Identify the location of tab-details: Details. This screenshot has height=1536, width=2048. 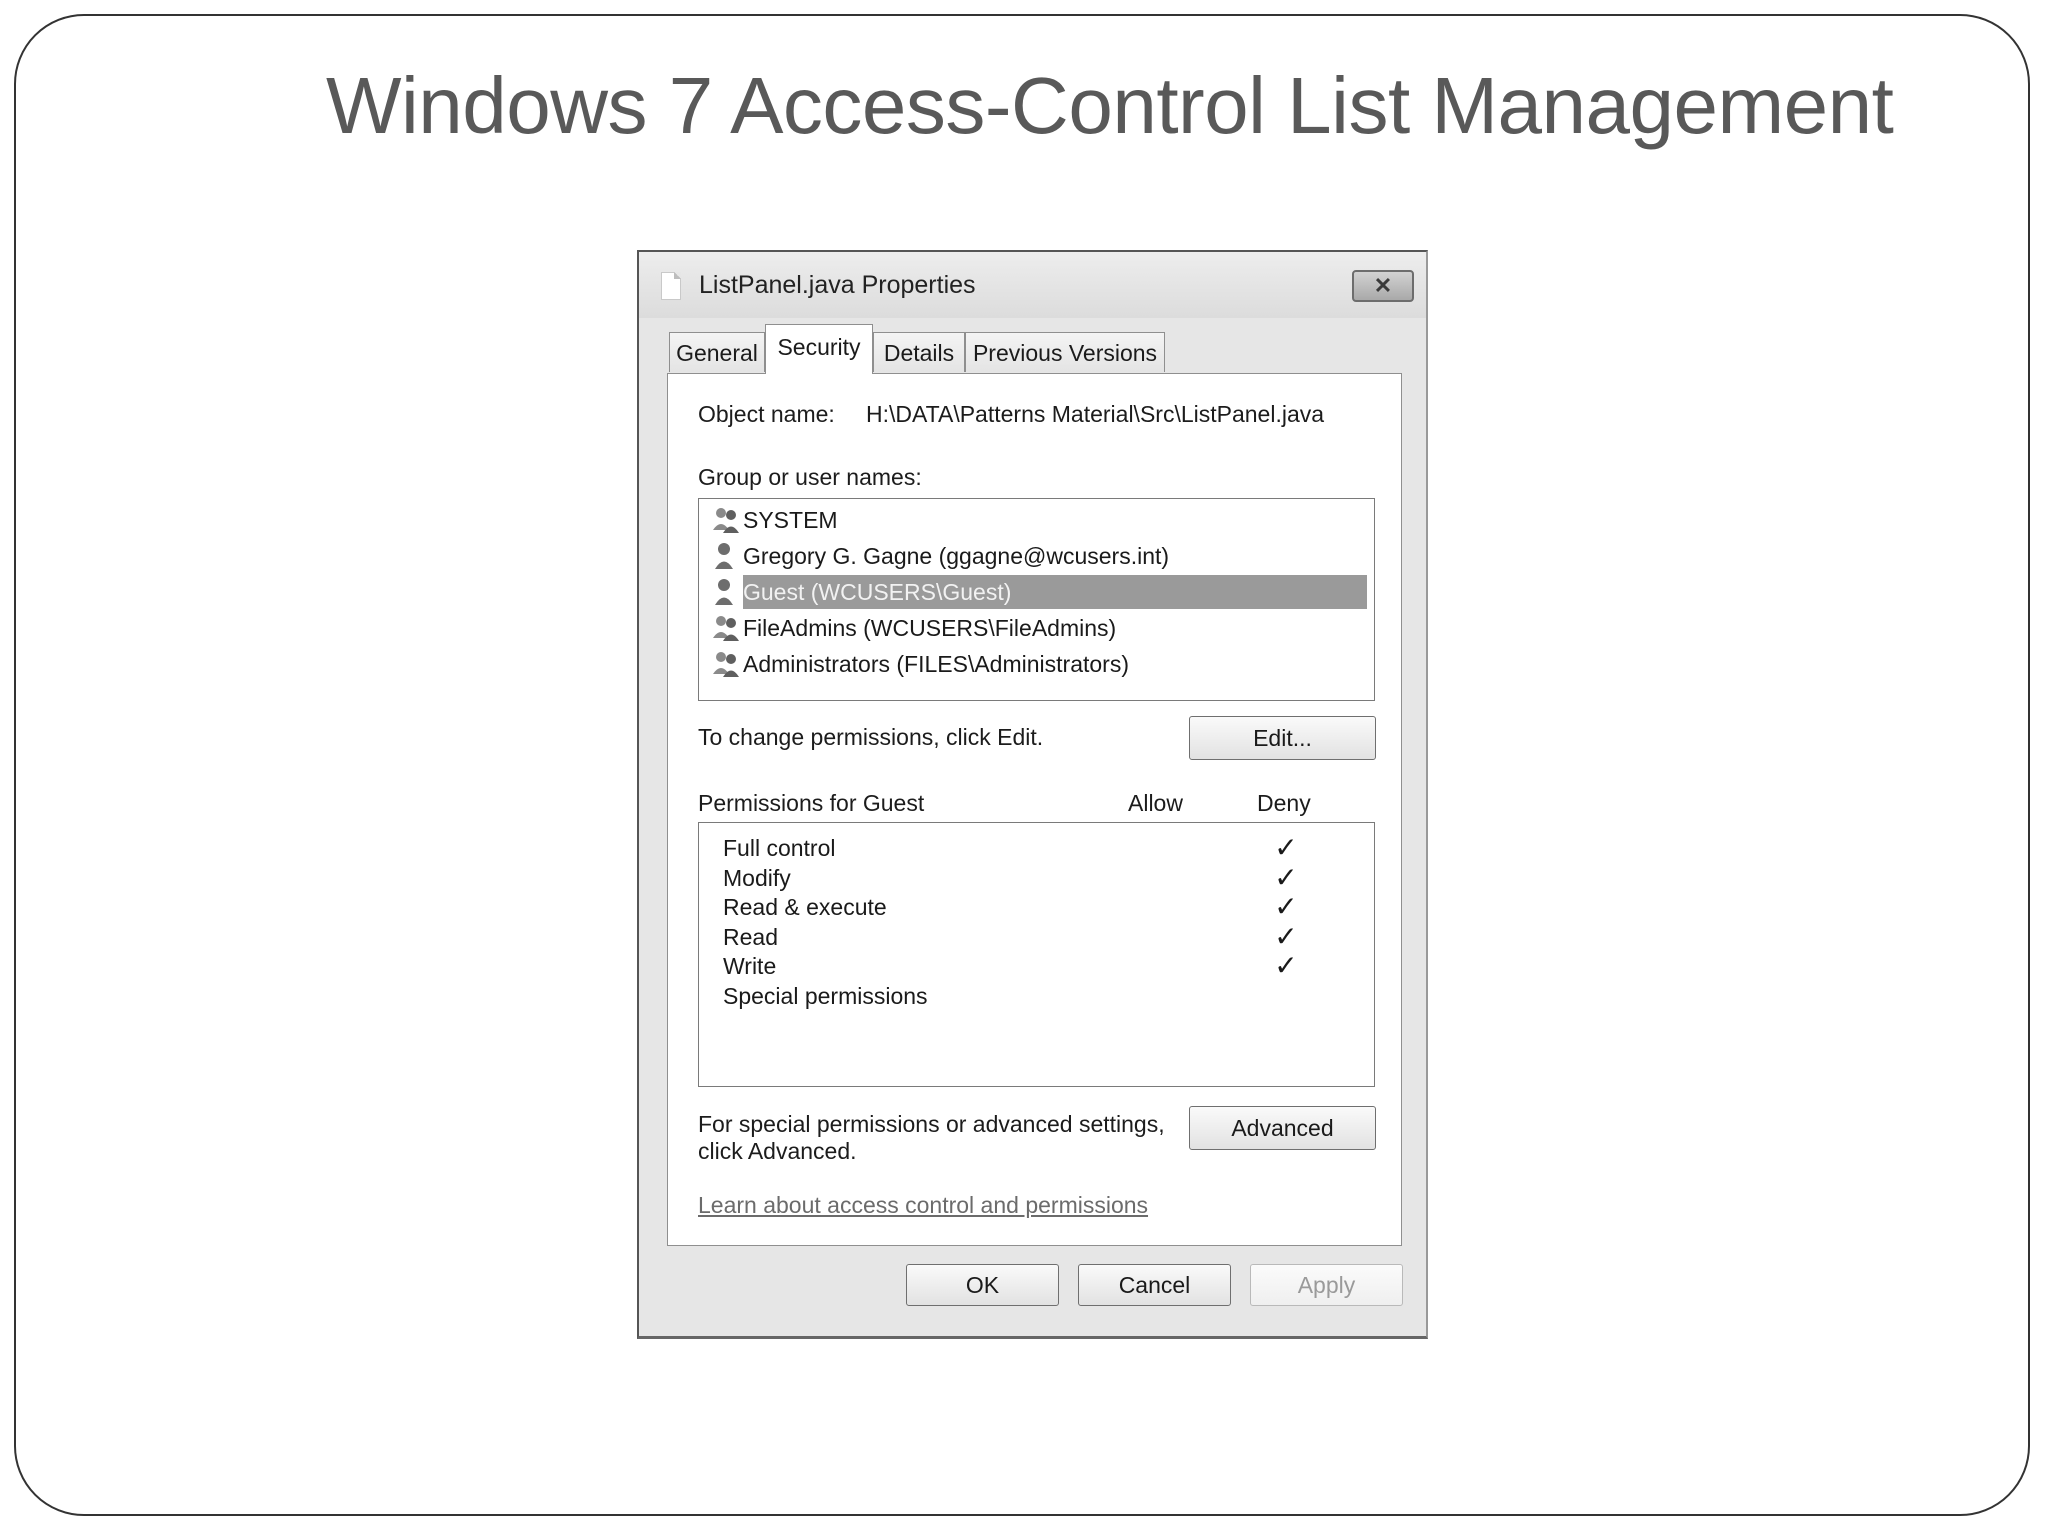
(919, 352).